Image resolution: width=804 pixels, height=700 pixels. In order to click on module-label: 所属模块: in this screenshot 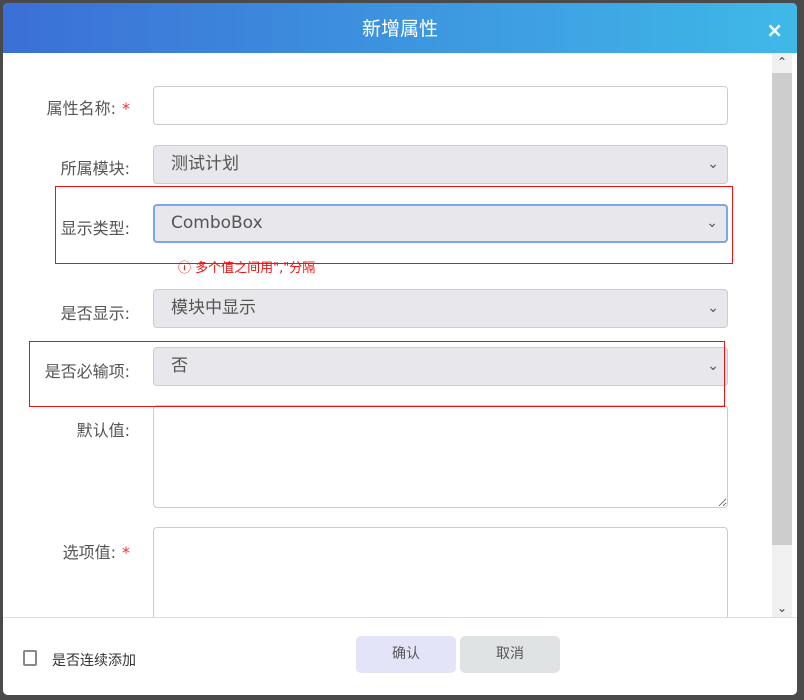, I will do `click(95, 168)`.